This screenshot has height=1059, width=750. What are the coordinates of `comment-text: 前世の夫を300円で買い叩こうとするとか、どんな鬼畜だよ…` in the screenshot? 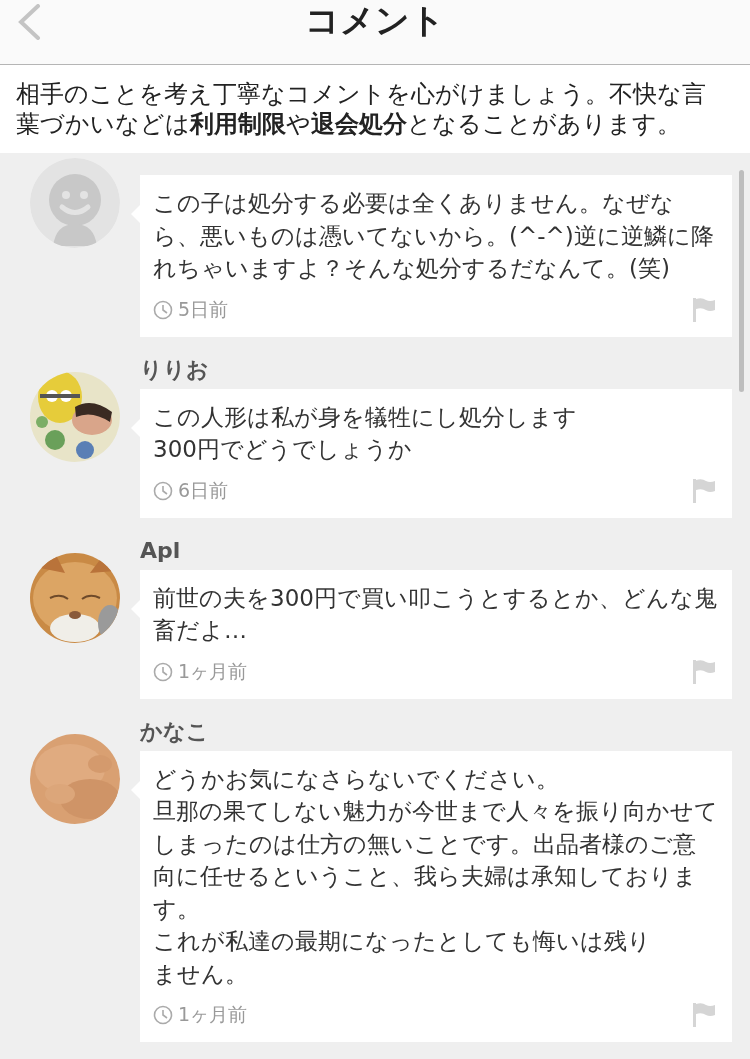 It's located at (435, 614).